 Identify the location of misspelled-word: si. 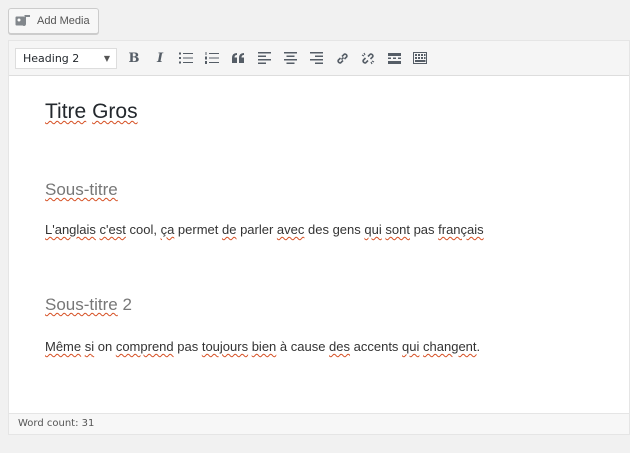
(89, 346).